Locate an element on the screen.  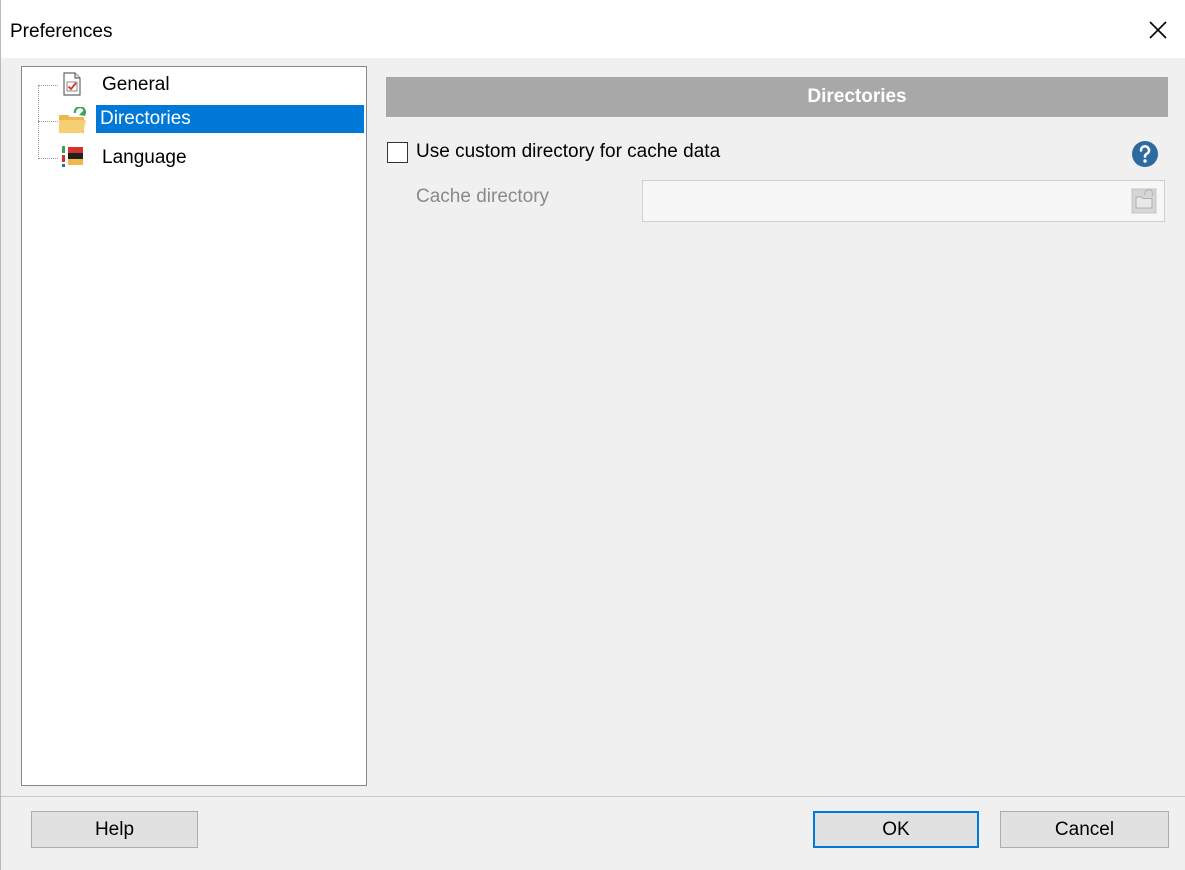
tree-item-label: Directories is located at coordinates (230, 119).